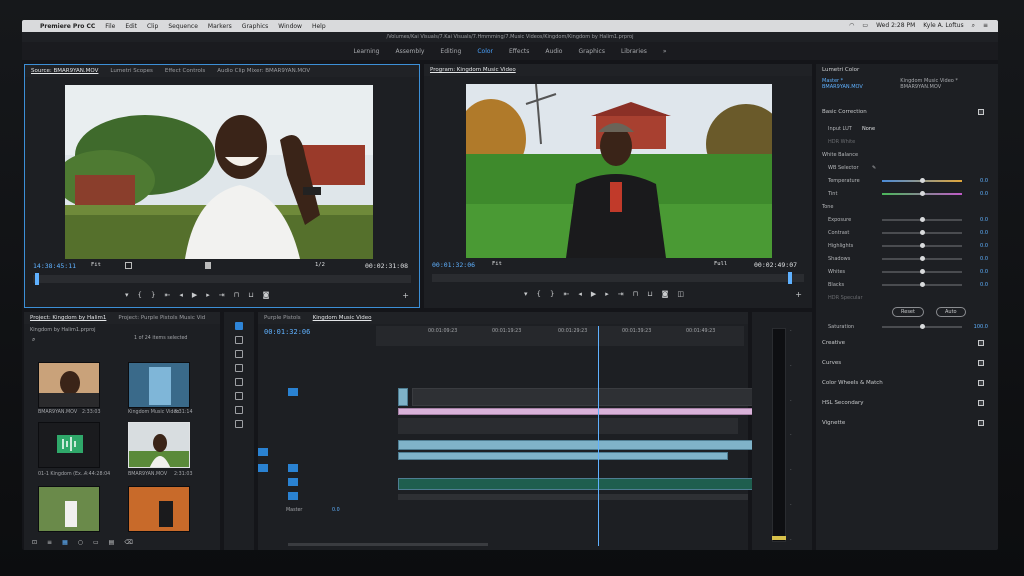  I want to click on tab-source: Source: BMAR9YAN.MOV, so click(64, 71).